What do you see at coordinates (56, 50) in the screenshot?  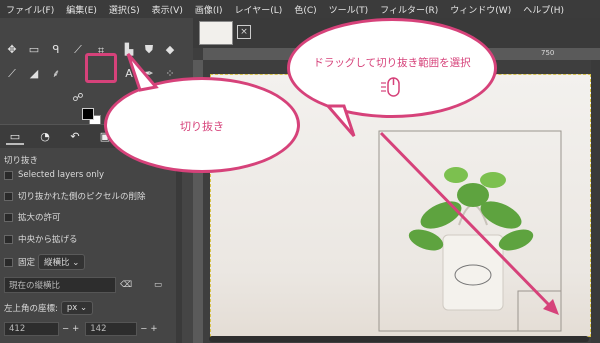 I see `lasso-icon: ᑫ` at bounding box center [56, 50].